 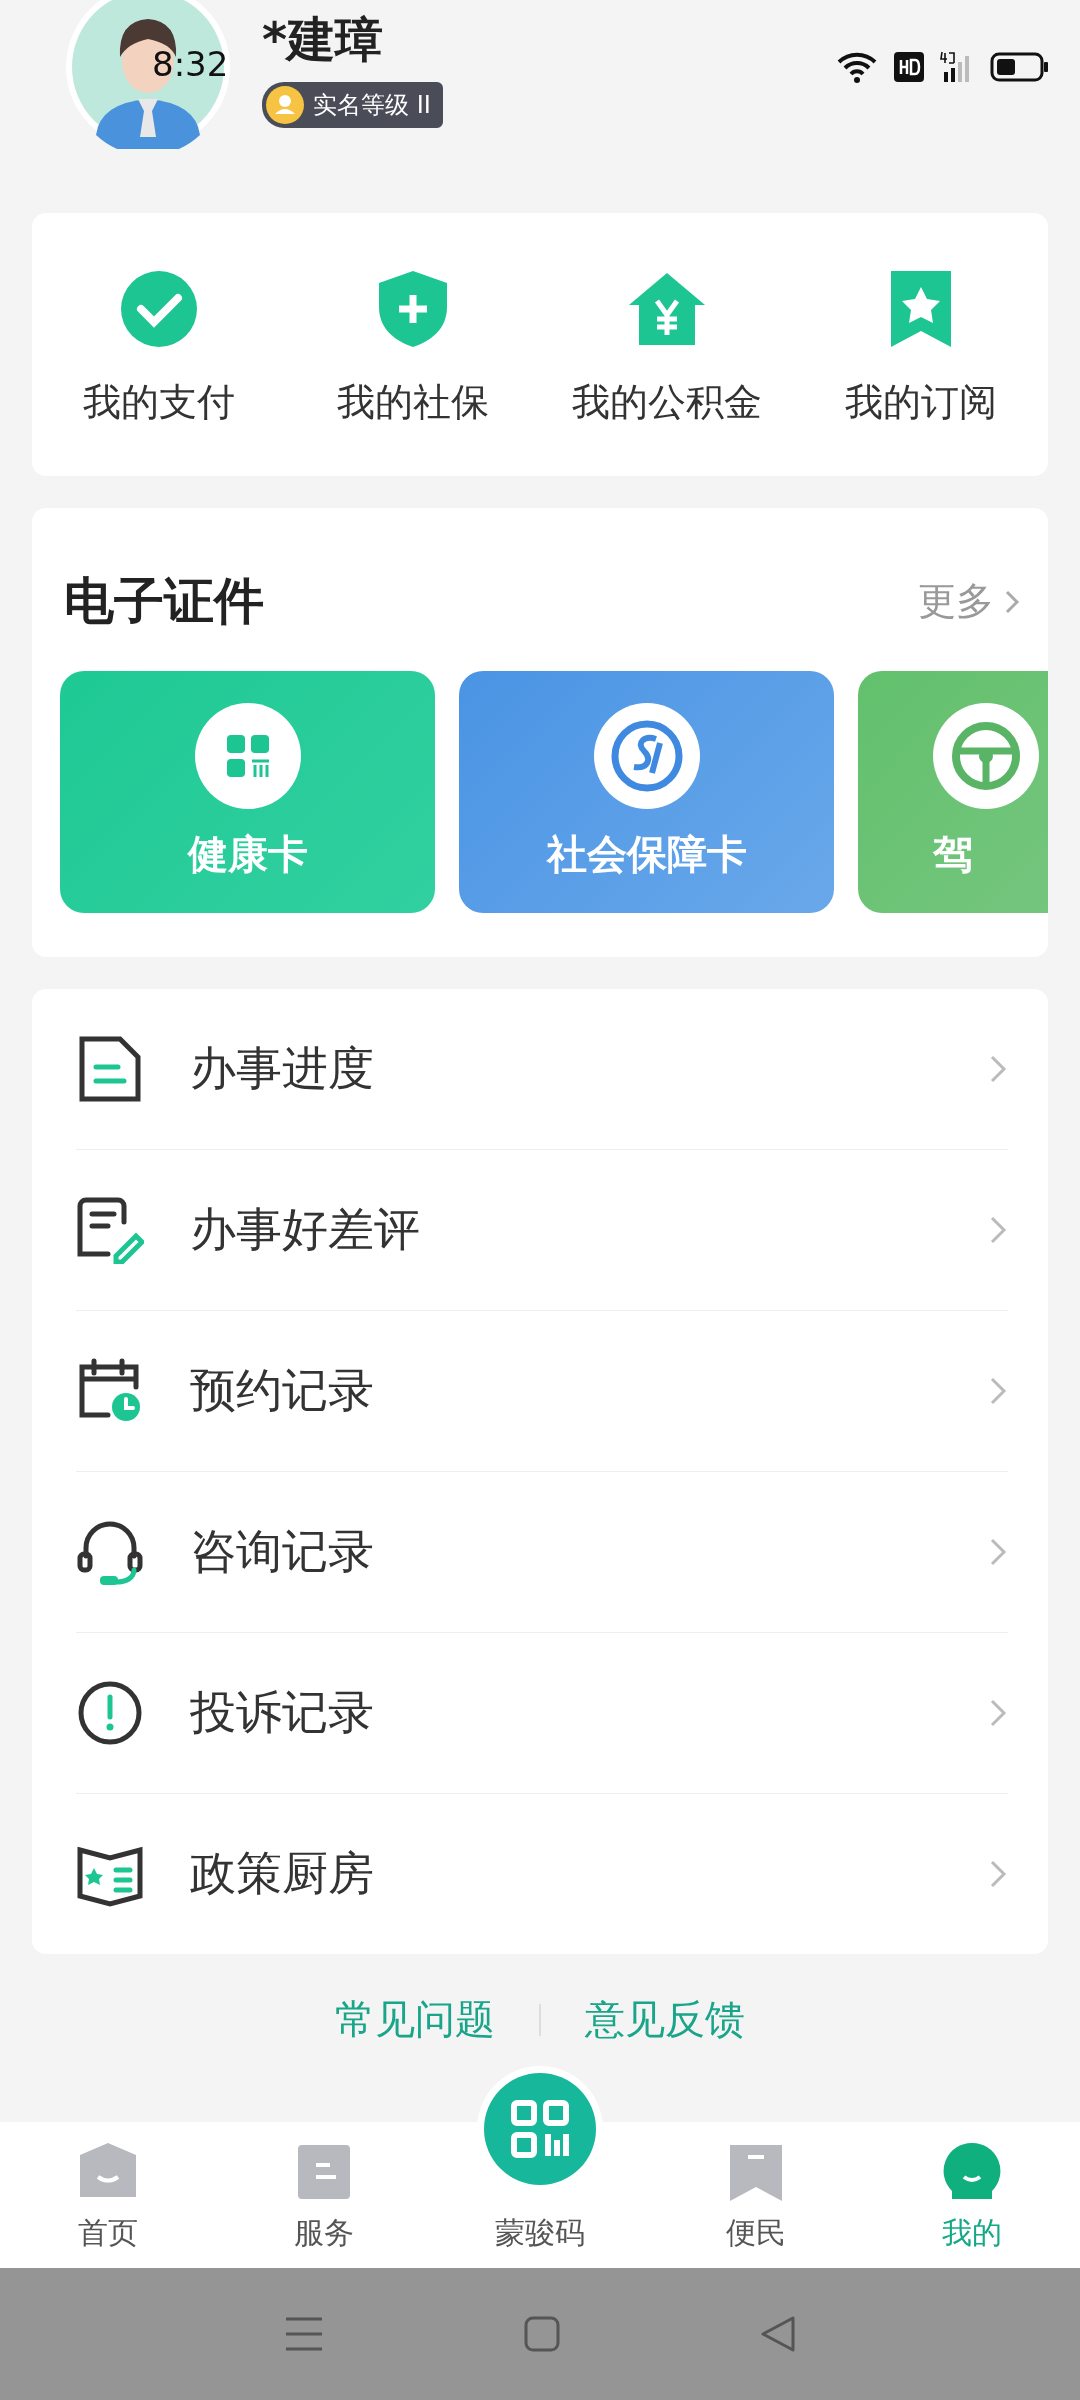 I want to click on battery-icon, so click(x=1019, y=67).